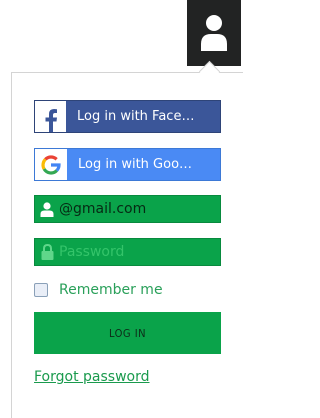 Image resolution: width=320 pixels, height=418 pixels. What do you see at coordinates (134, 252) in the screenshot?
I see `password-input` at bounding box center [134, 252].